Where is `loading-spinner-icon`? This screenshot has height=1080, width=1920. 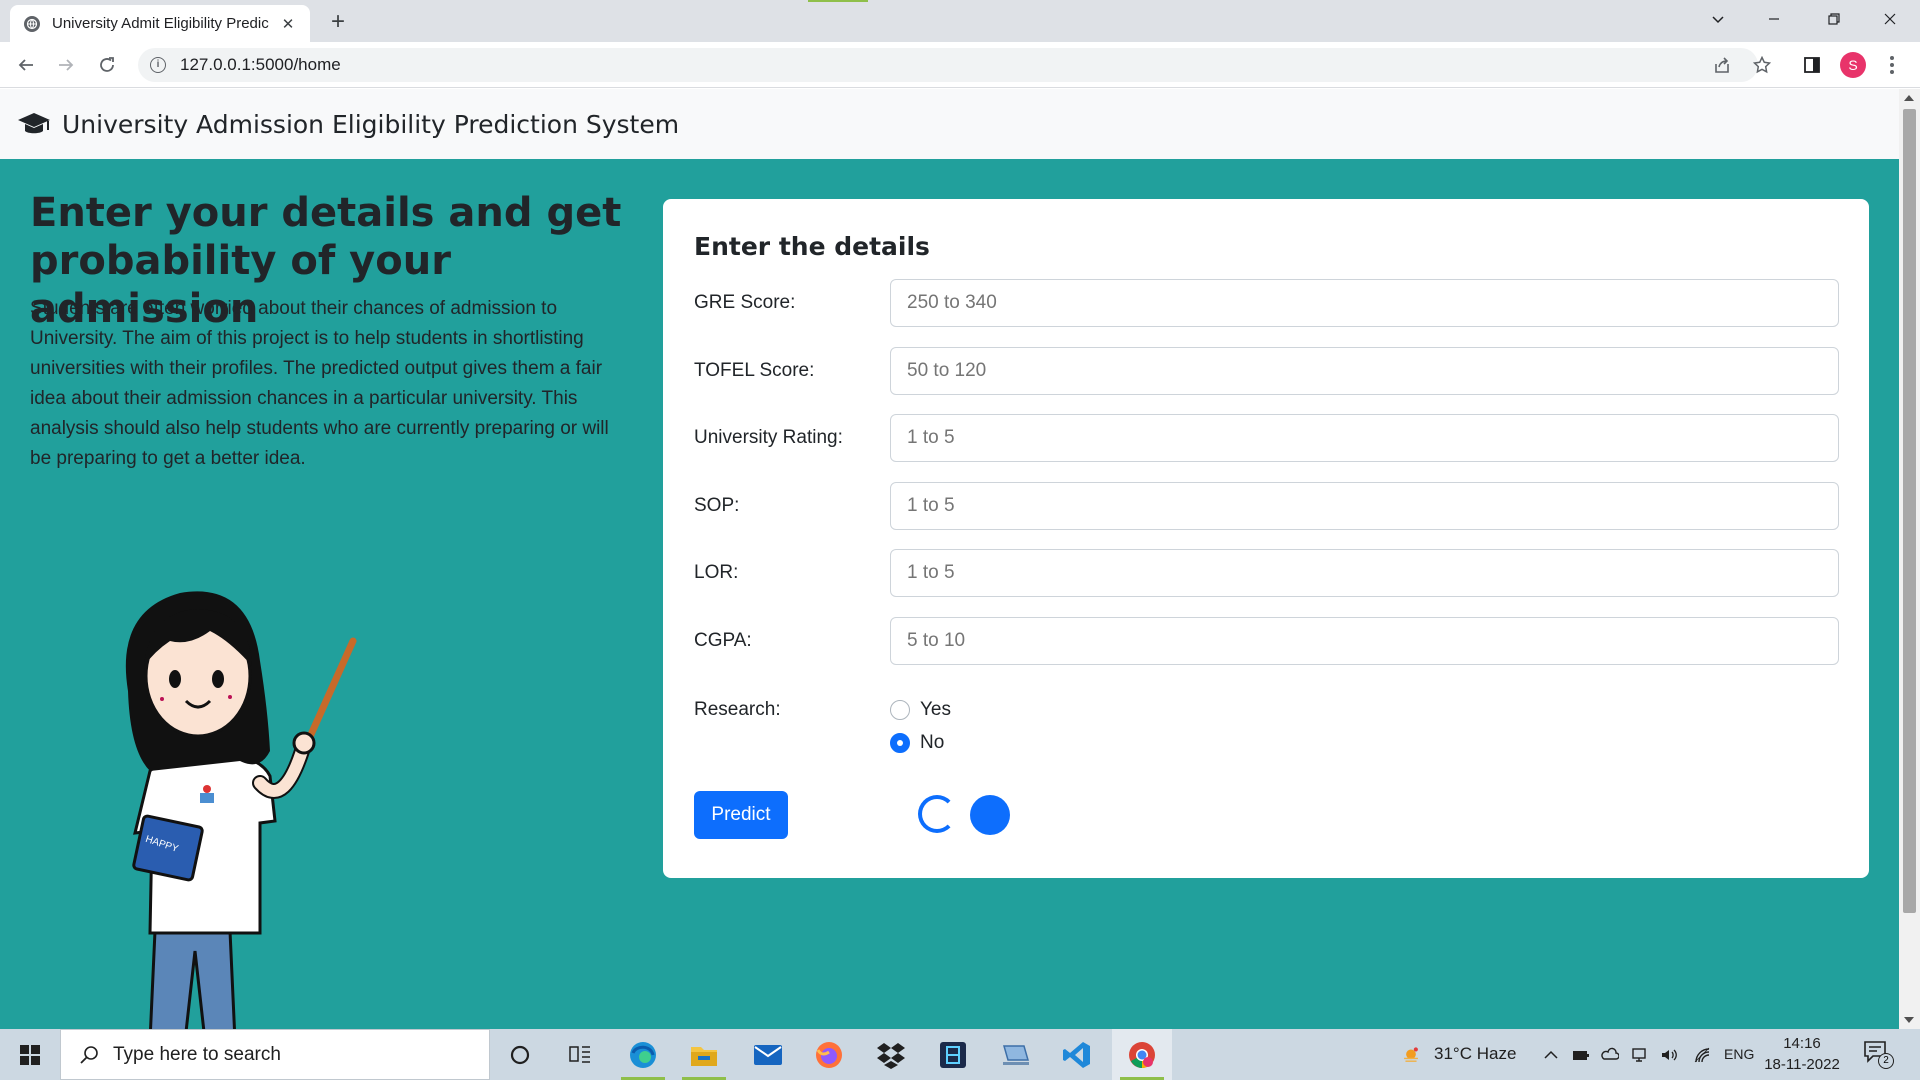
loading-spinner-icon is located at coordinates (937, 814).